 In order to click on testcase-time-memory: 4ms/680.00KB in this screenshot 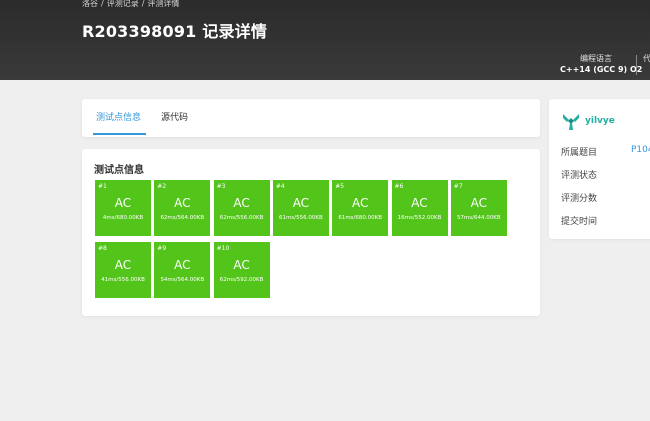, I will do `click(123, 218)`.